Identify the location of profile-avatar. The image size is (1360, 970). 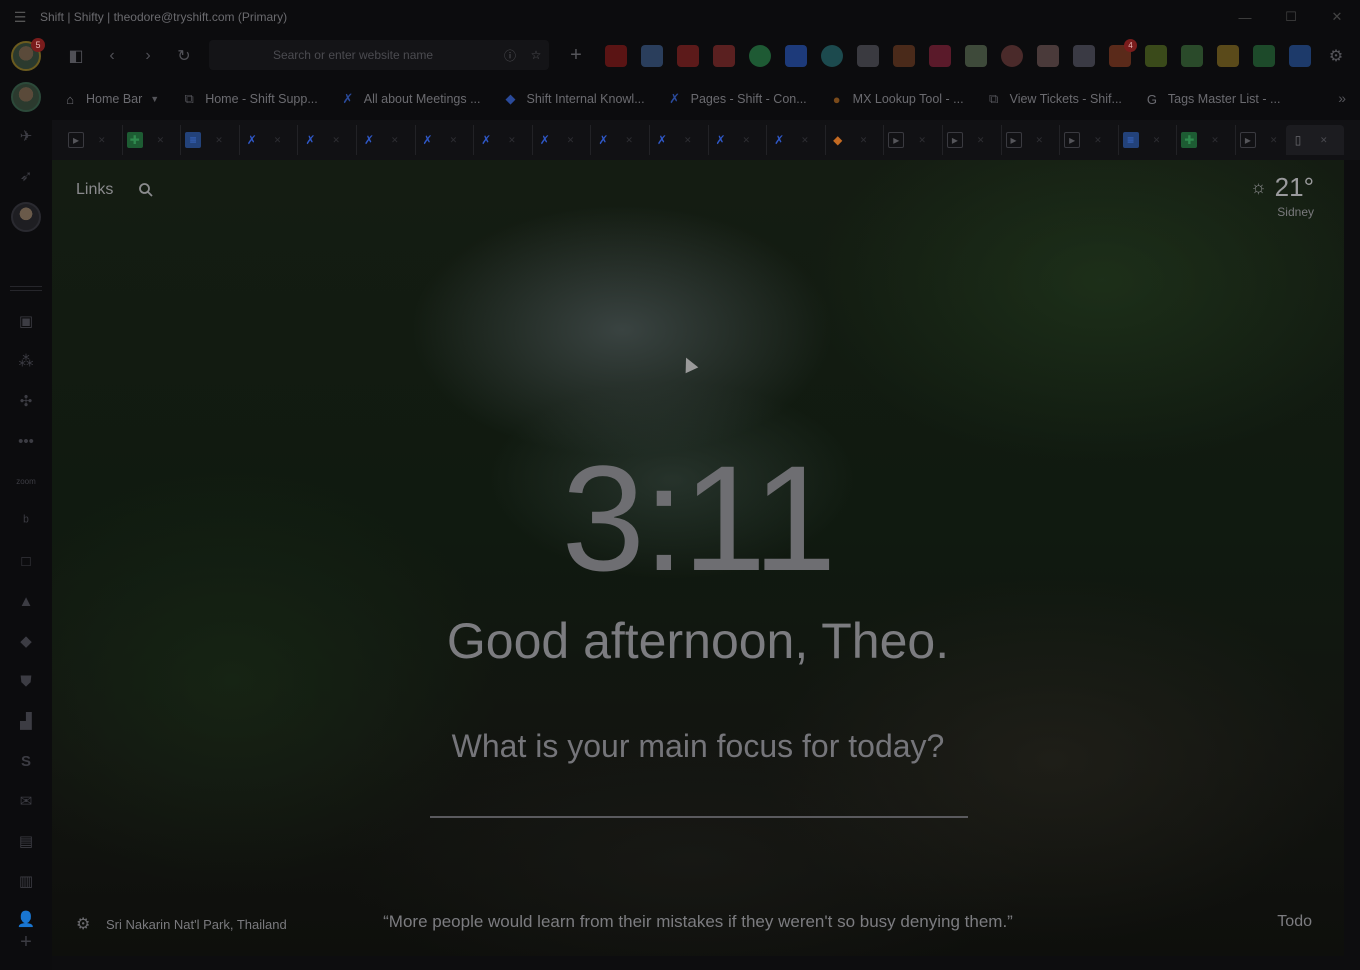
(26, 217).